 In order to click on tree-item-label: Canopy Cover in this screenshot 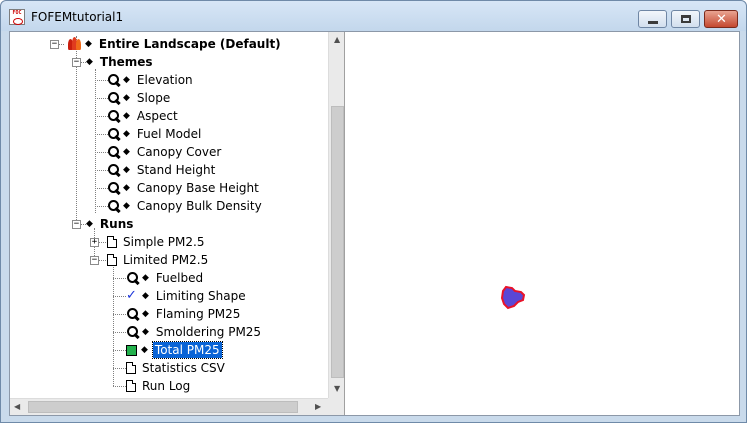, I will do `click(179, 152)`.